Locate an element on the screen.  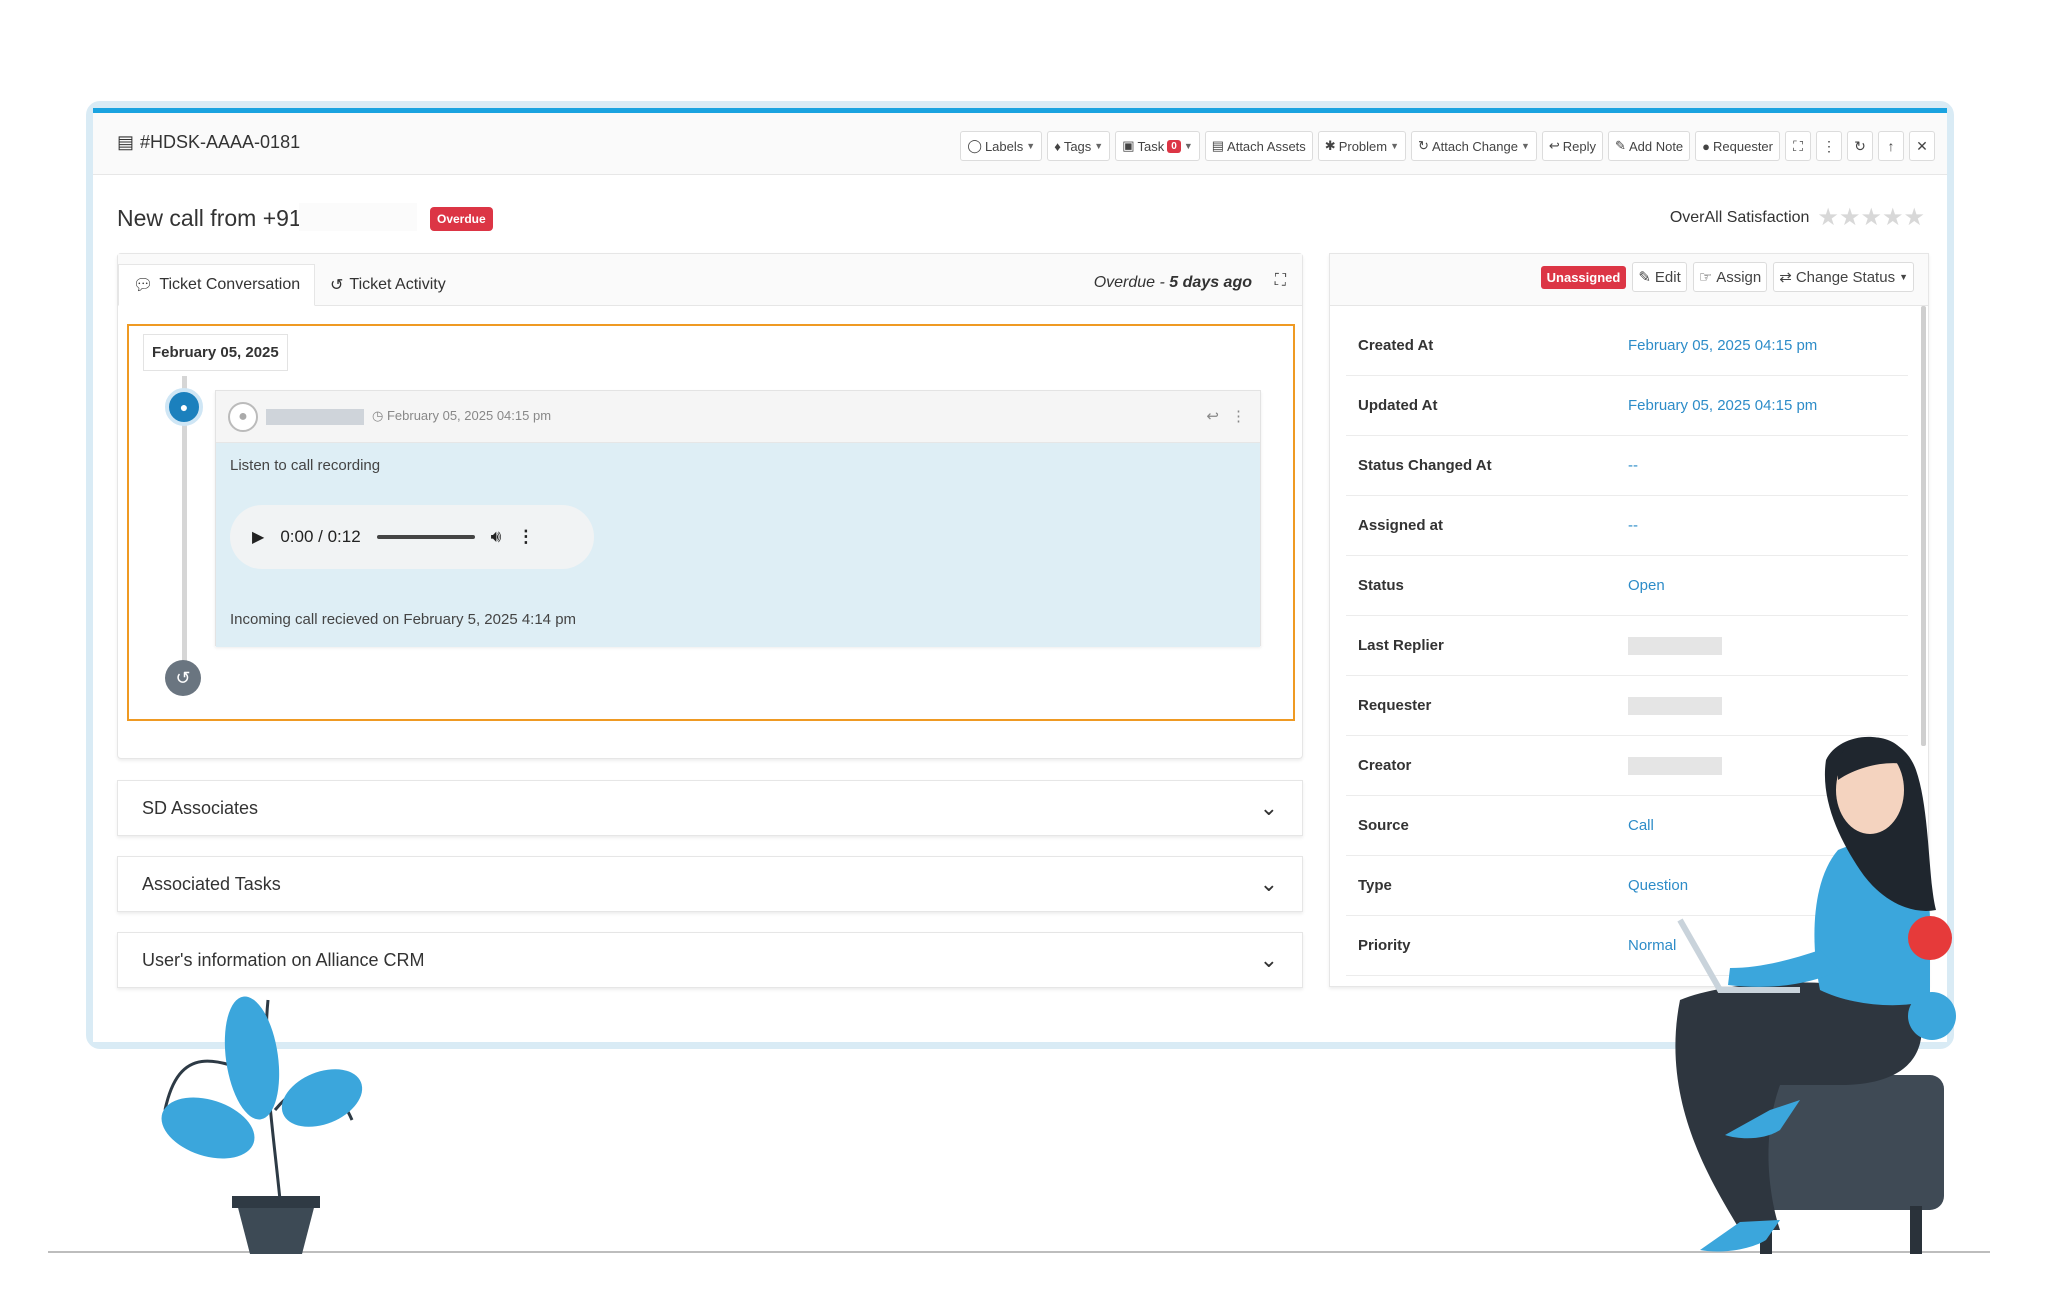
more-options-button: ⋮ is located at coordinates (1829, 146).